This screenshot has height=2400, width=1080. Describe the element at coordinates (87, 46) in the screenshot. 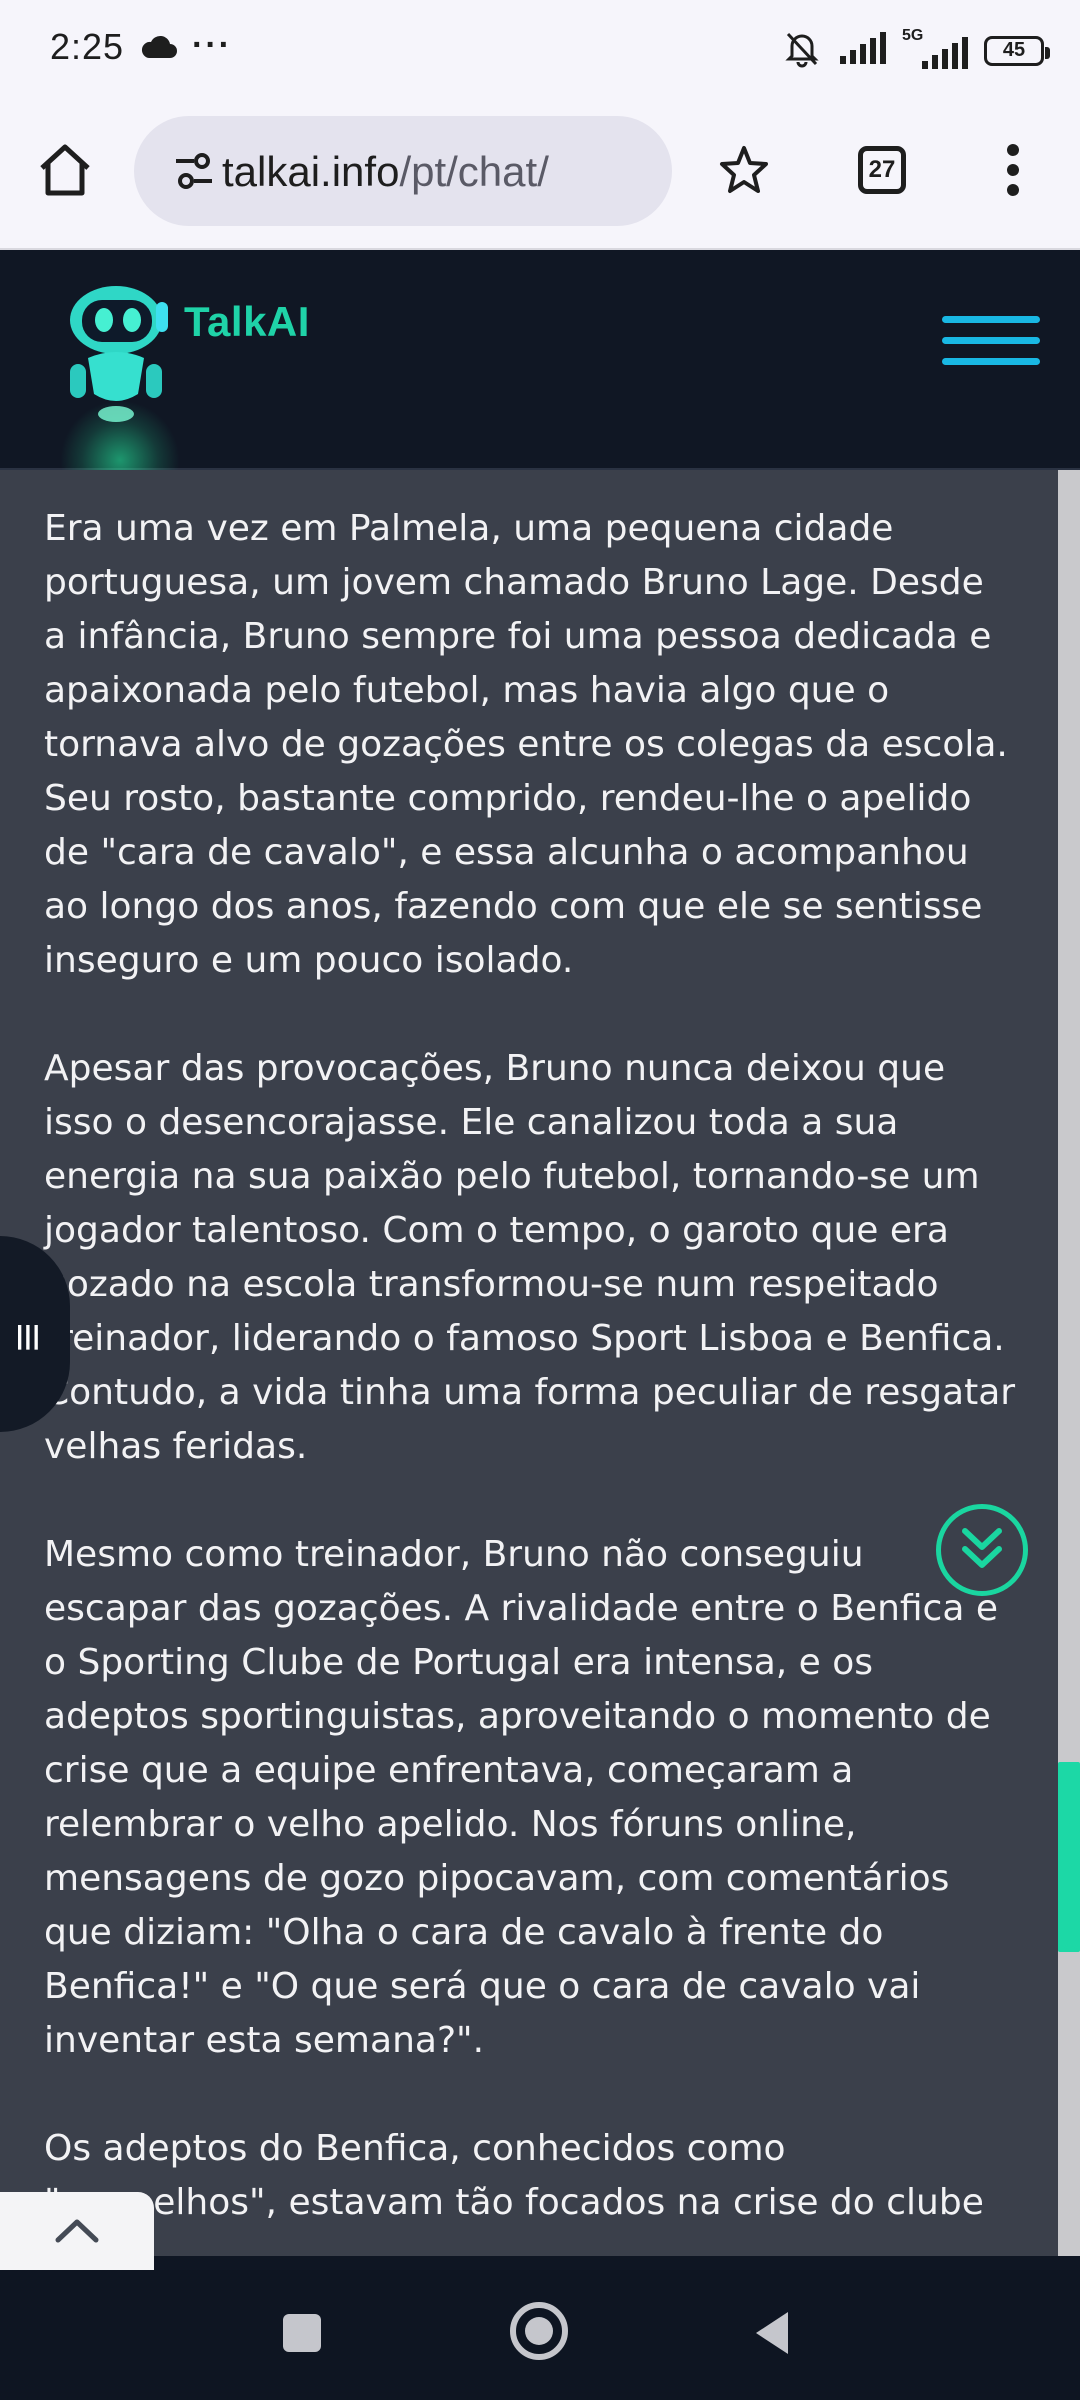

I see `status-time: 2:25` at that location.